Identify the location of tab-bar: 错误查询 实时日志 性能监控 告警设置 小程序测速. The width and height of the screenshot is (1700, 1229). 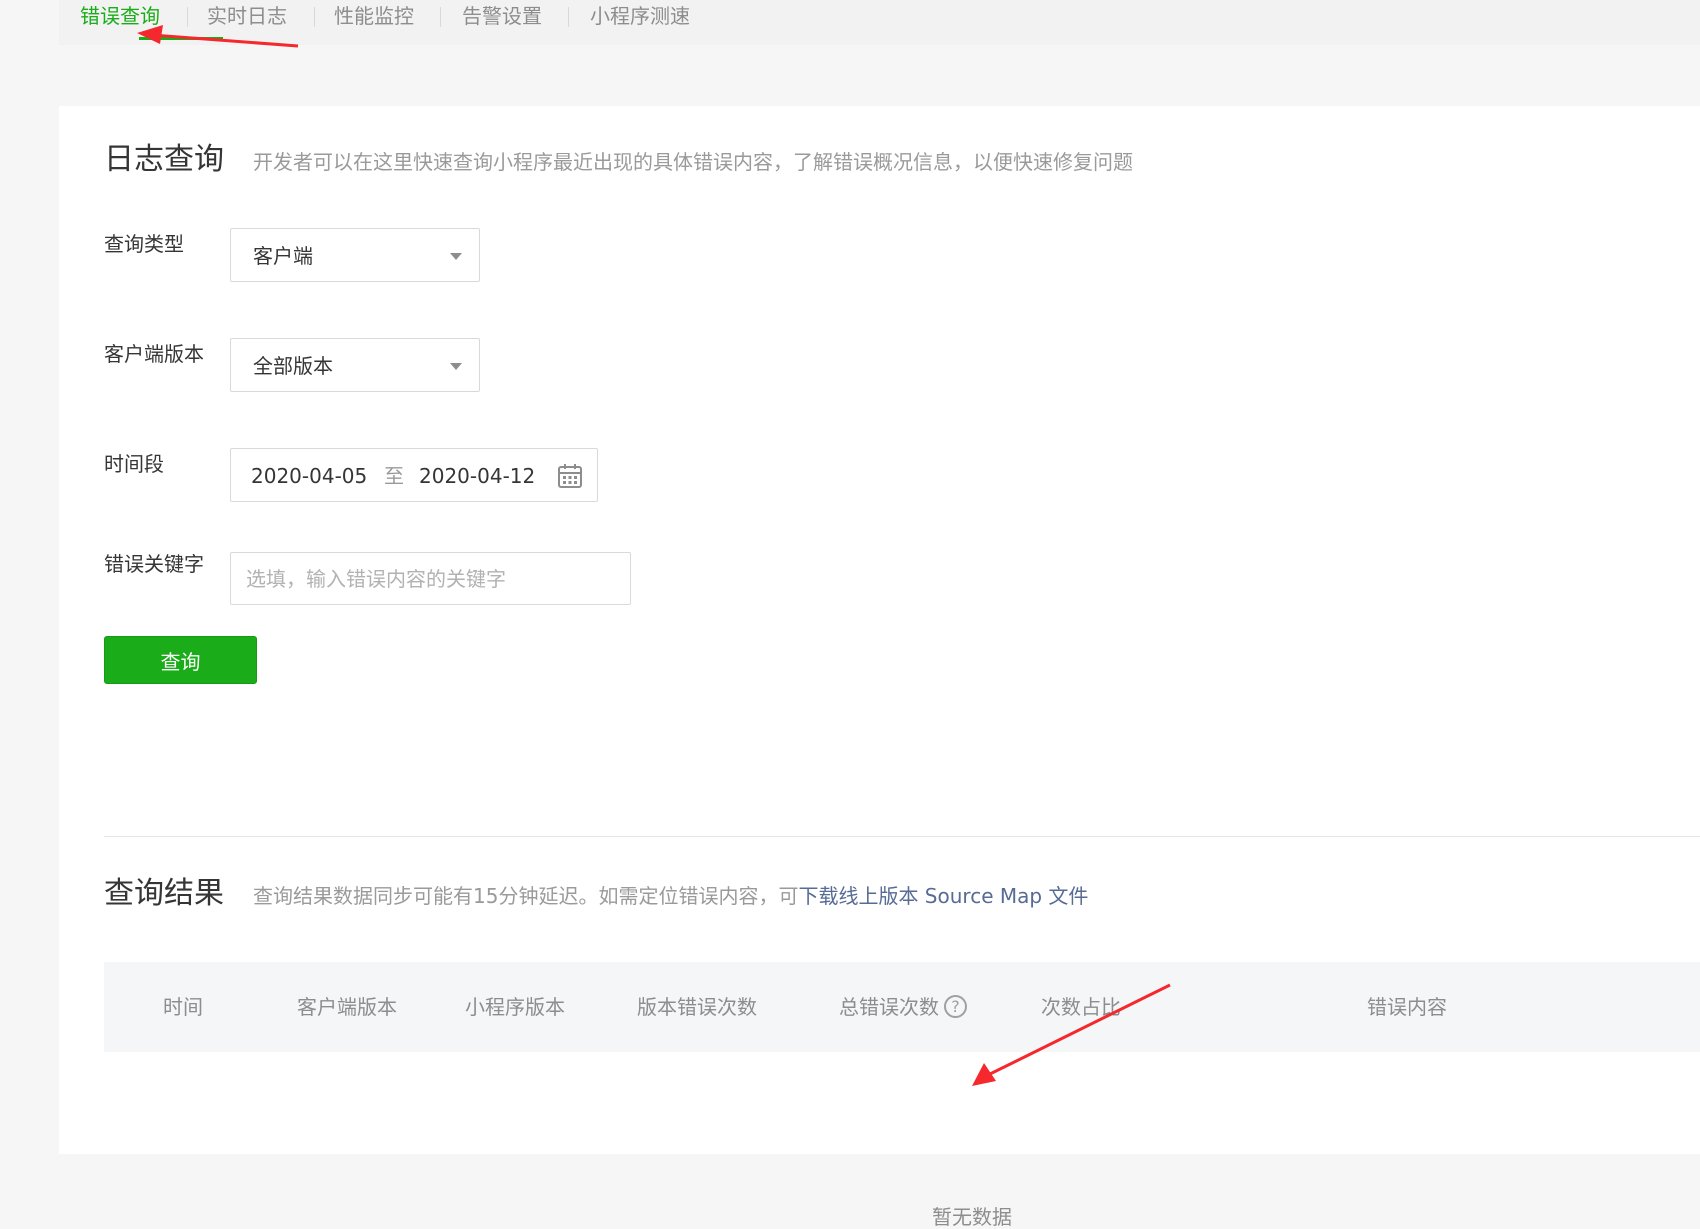
(879, 22).